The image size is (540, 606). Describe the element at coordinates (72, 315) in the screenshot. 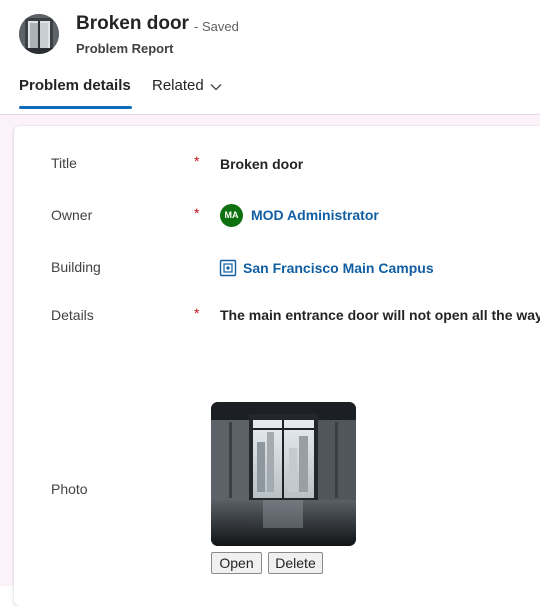

I see `details-label: Details` at that location.